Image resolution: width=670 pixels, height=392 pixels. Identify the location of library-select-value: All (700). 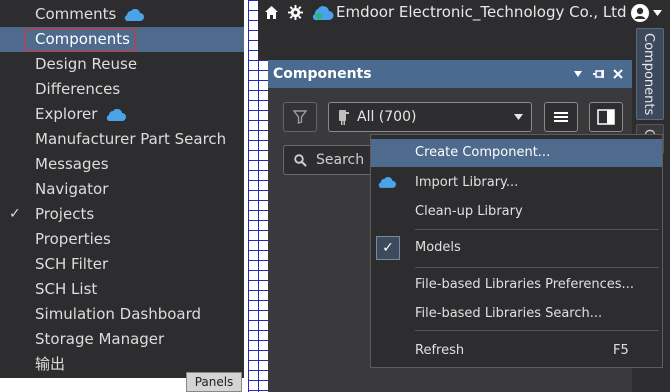
(387, 117).